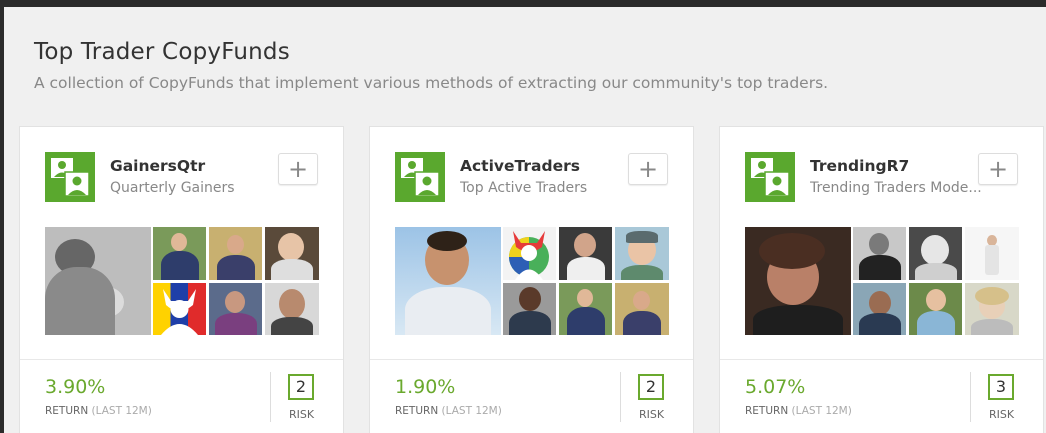  Describe the element at coordinates (162, 52) in the screenshot. I see `page-title: Top Trader CopyFunds` at that location.